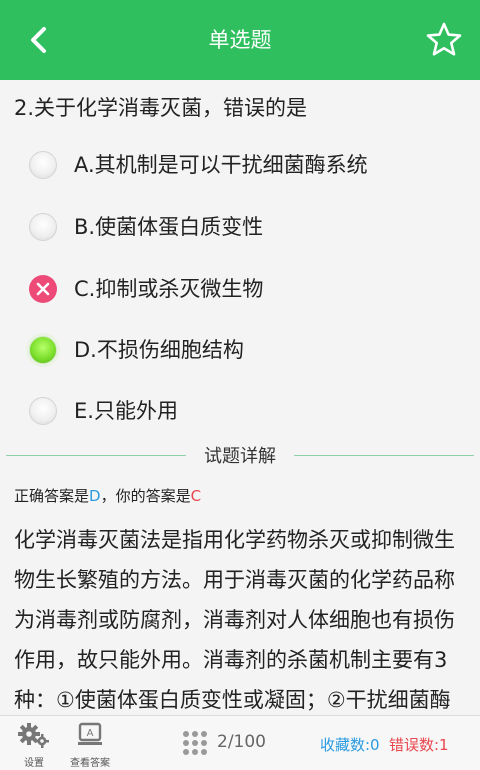 This screenshot has height=770, width=480. I want to click on option-c: C.抑制或杀灭微生物, so click(240, 289).